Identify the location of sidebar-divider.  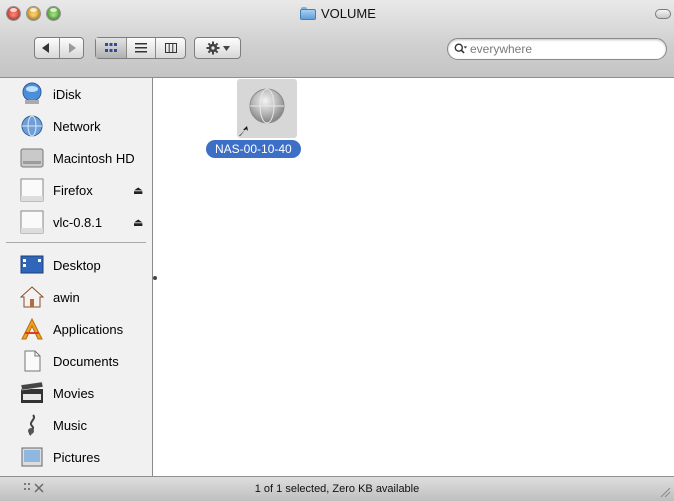
(76, 242).